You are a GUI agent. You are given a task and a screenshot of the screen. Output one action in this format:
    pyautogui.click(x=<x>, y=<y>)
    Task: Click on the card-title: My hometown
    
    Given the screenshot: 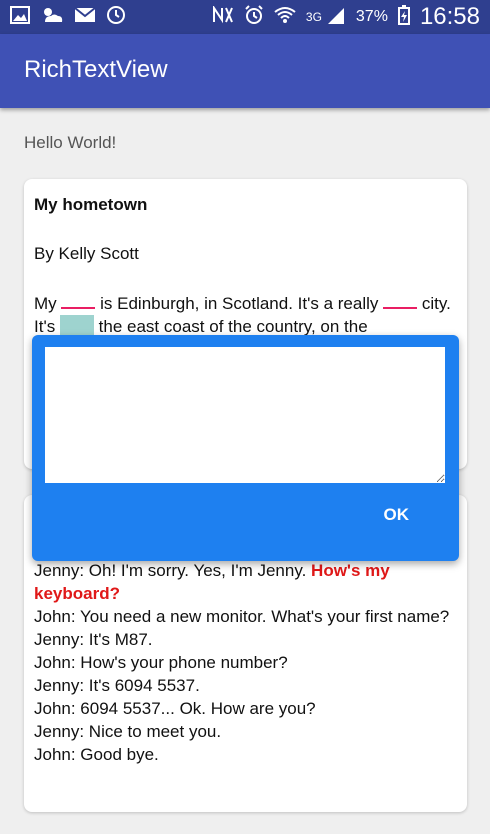 What is the action you would take?
    pyautogui.click(x=91, y=204)
    